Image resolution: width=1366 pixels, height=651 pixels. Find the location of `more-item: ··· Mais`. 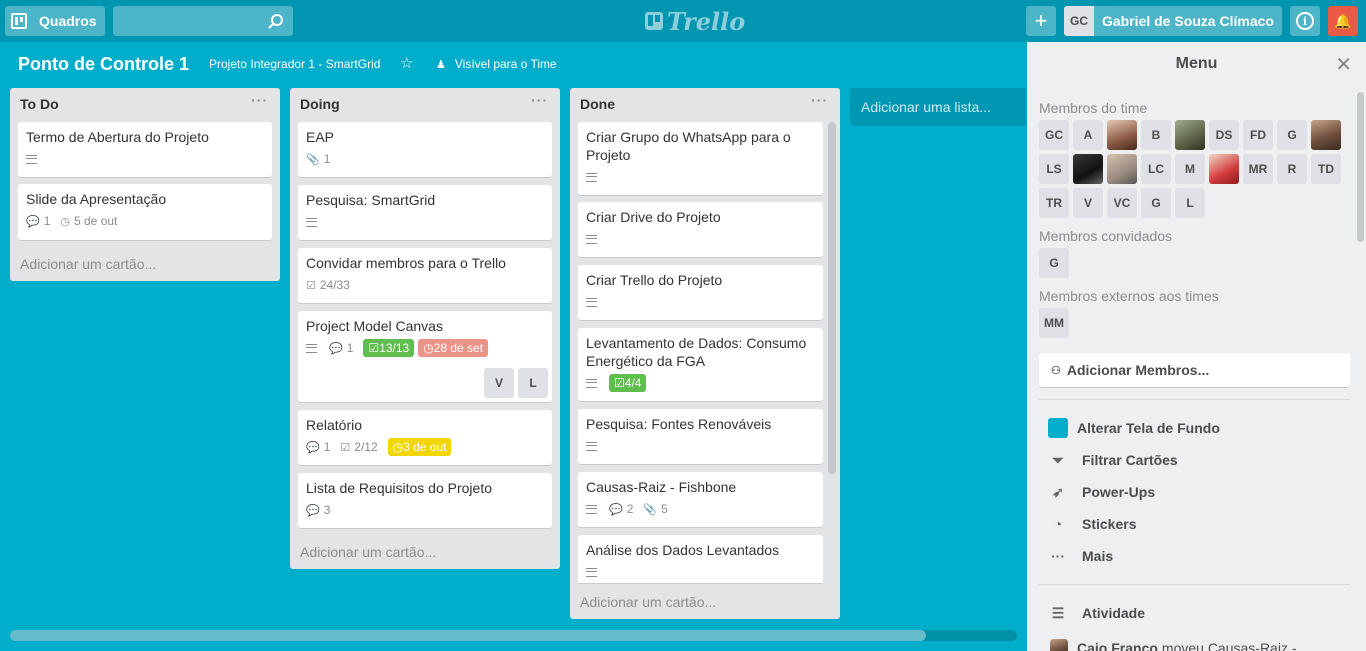

more-item: ··· Mais is located at coordinates (1080, 556).